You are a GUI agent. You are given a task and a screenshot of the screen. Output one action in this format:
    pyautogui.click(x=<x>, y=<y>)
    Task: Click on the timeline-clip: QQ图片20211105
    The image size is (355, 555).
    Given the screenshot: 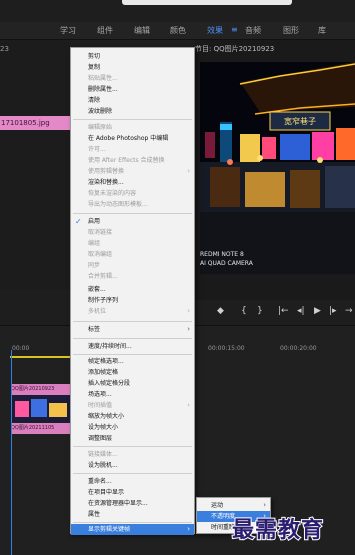 What is the action you would take?
    pyautogui.click(x=40, y=428)
    